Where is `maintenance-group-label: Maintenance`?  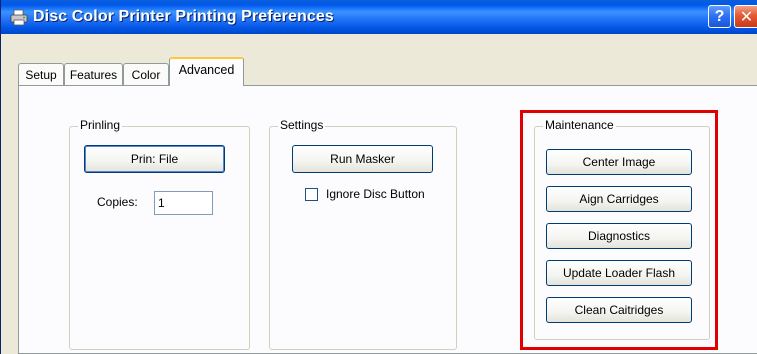
maintenance-group-label: Maintenance is located at coordinates (579, 125).